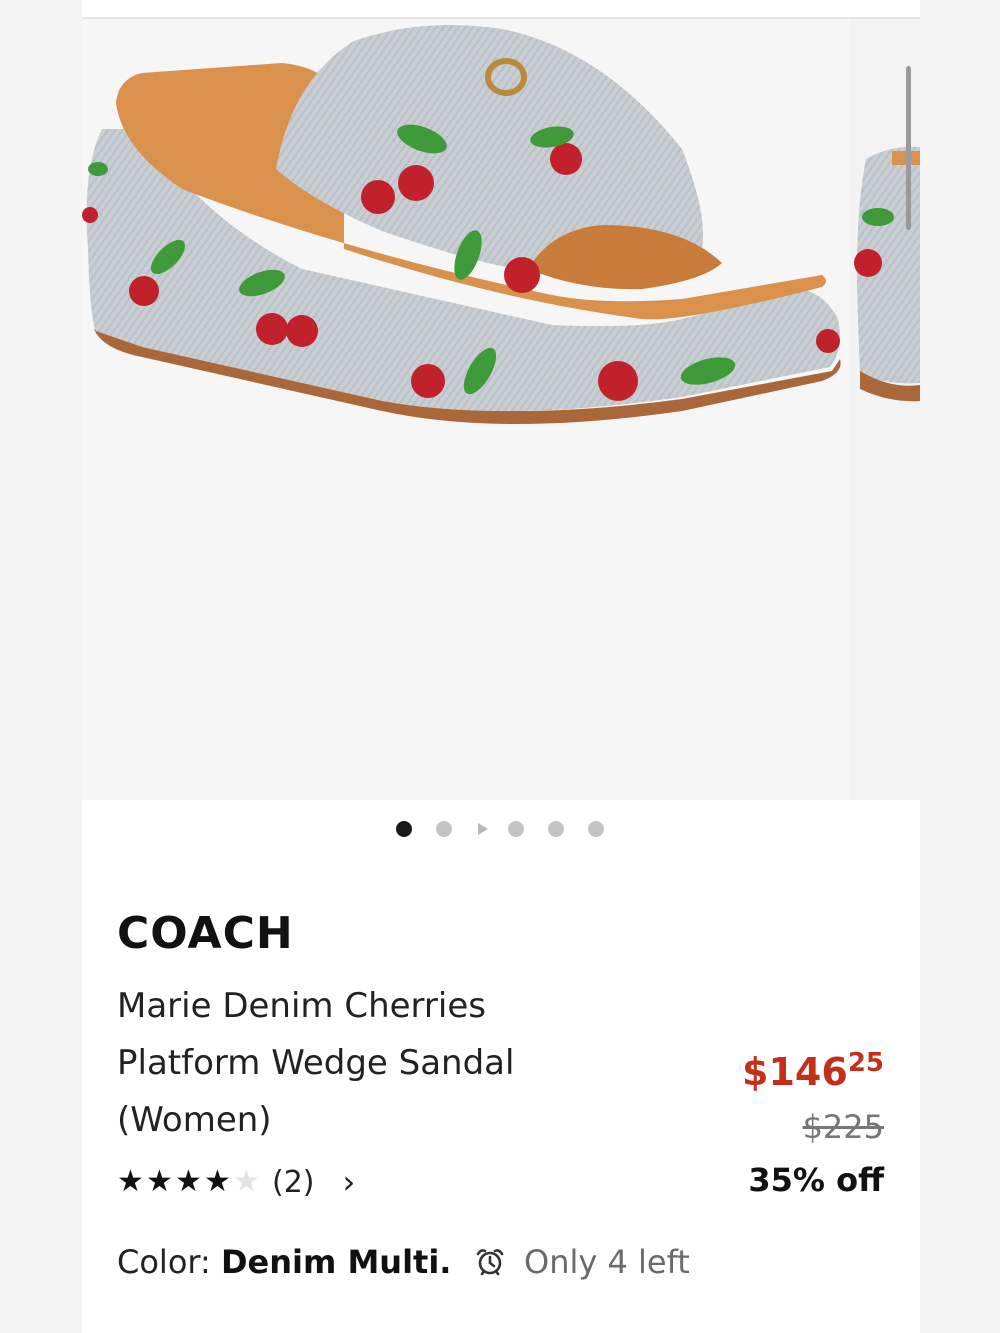  What do you see at coordinates (795, 1072) in the screenshot?
I see `sale-price-dollars: $146` at bounding box center [795, 1072].